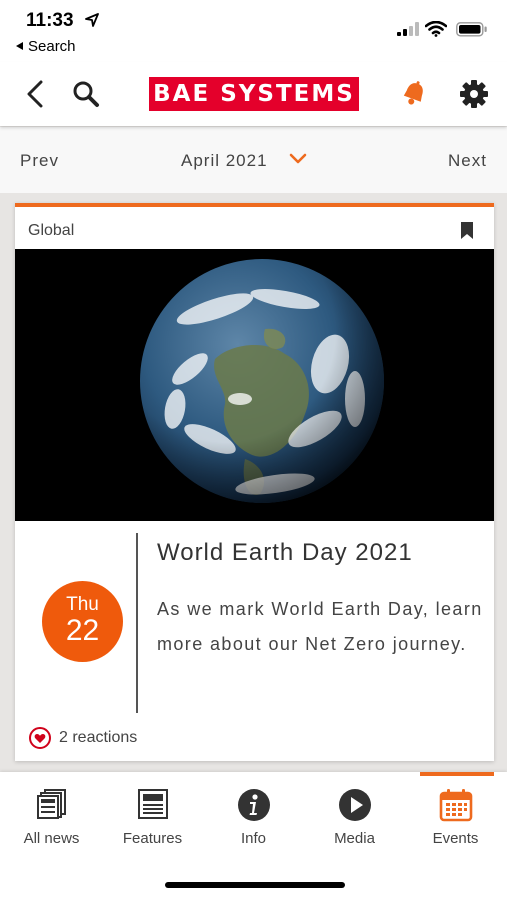 The image size is (507, 900). I want to click on tab-features: Features, so click(152, 817).